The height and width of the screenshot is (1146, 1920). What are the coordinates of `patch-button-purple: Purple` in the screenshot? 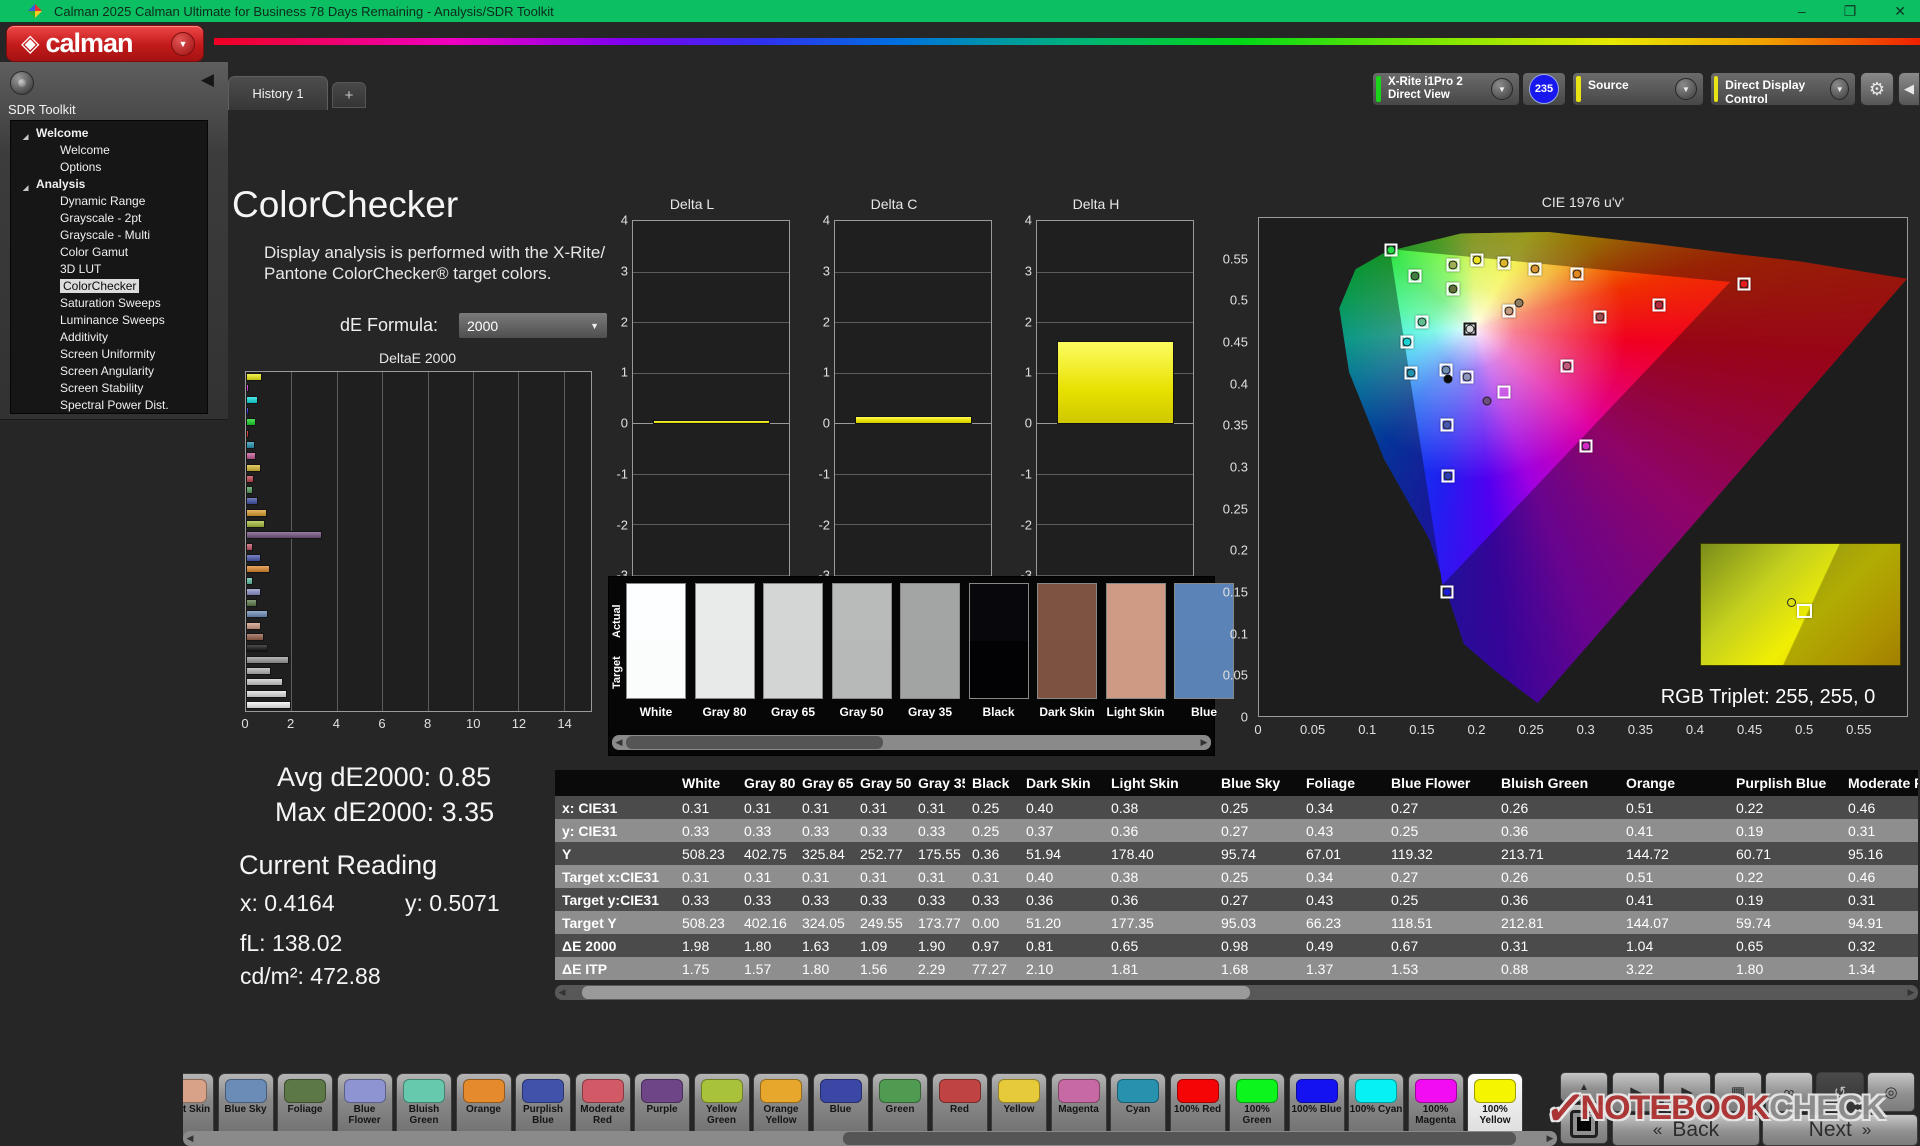 It's located at (662, 1106).